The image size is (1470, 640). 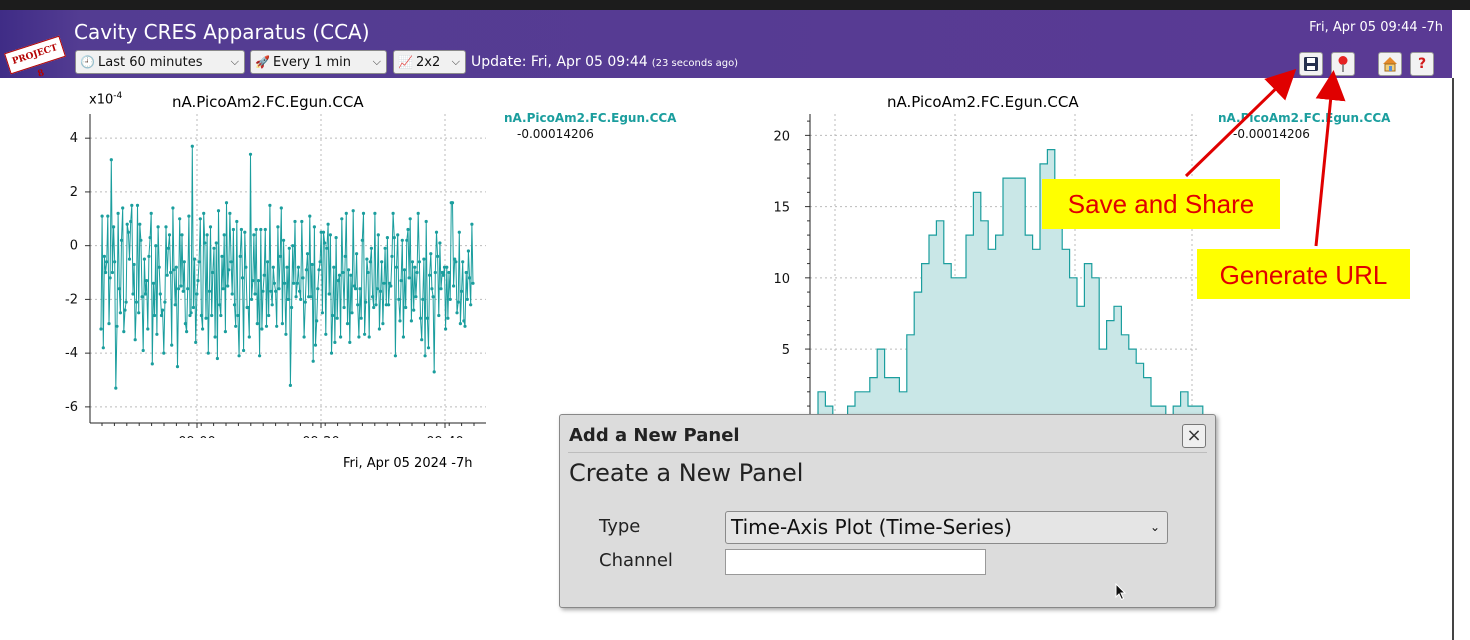 What do you see at coordinates (1303, 274) in the screenshot?
I see `generate-url-callout: Generate URL` at bounding box center [1303, 274].